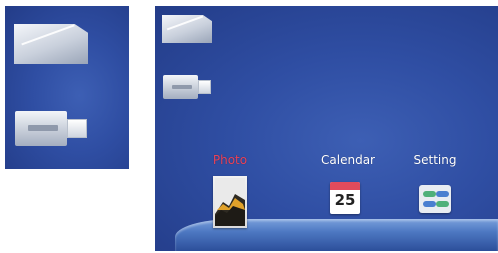 Image resolution: width=498 pixels, height=253 pixels. Describe the element at coordinates (442, 194) in the screenshot. I see `settings-toggle-top-right` at that location.